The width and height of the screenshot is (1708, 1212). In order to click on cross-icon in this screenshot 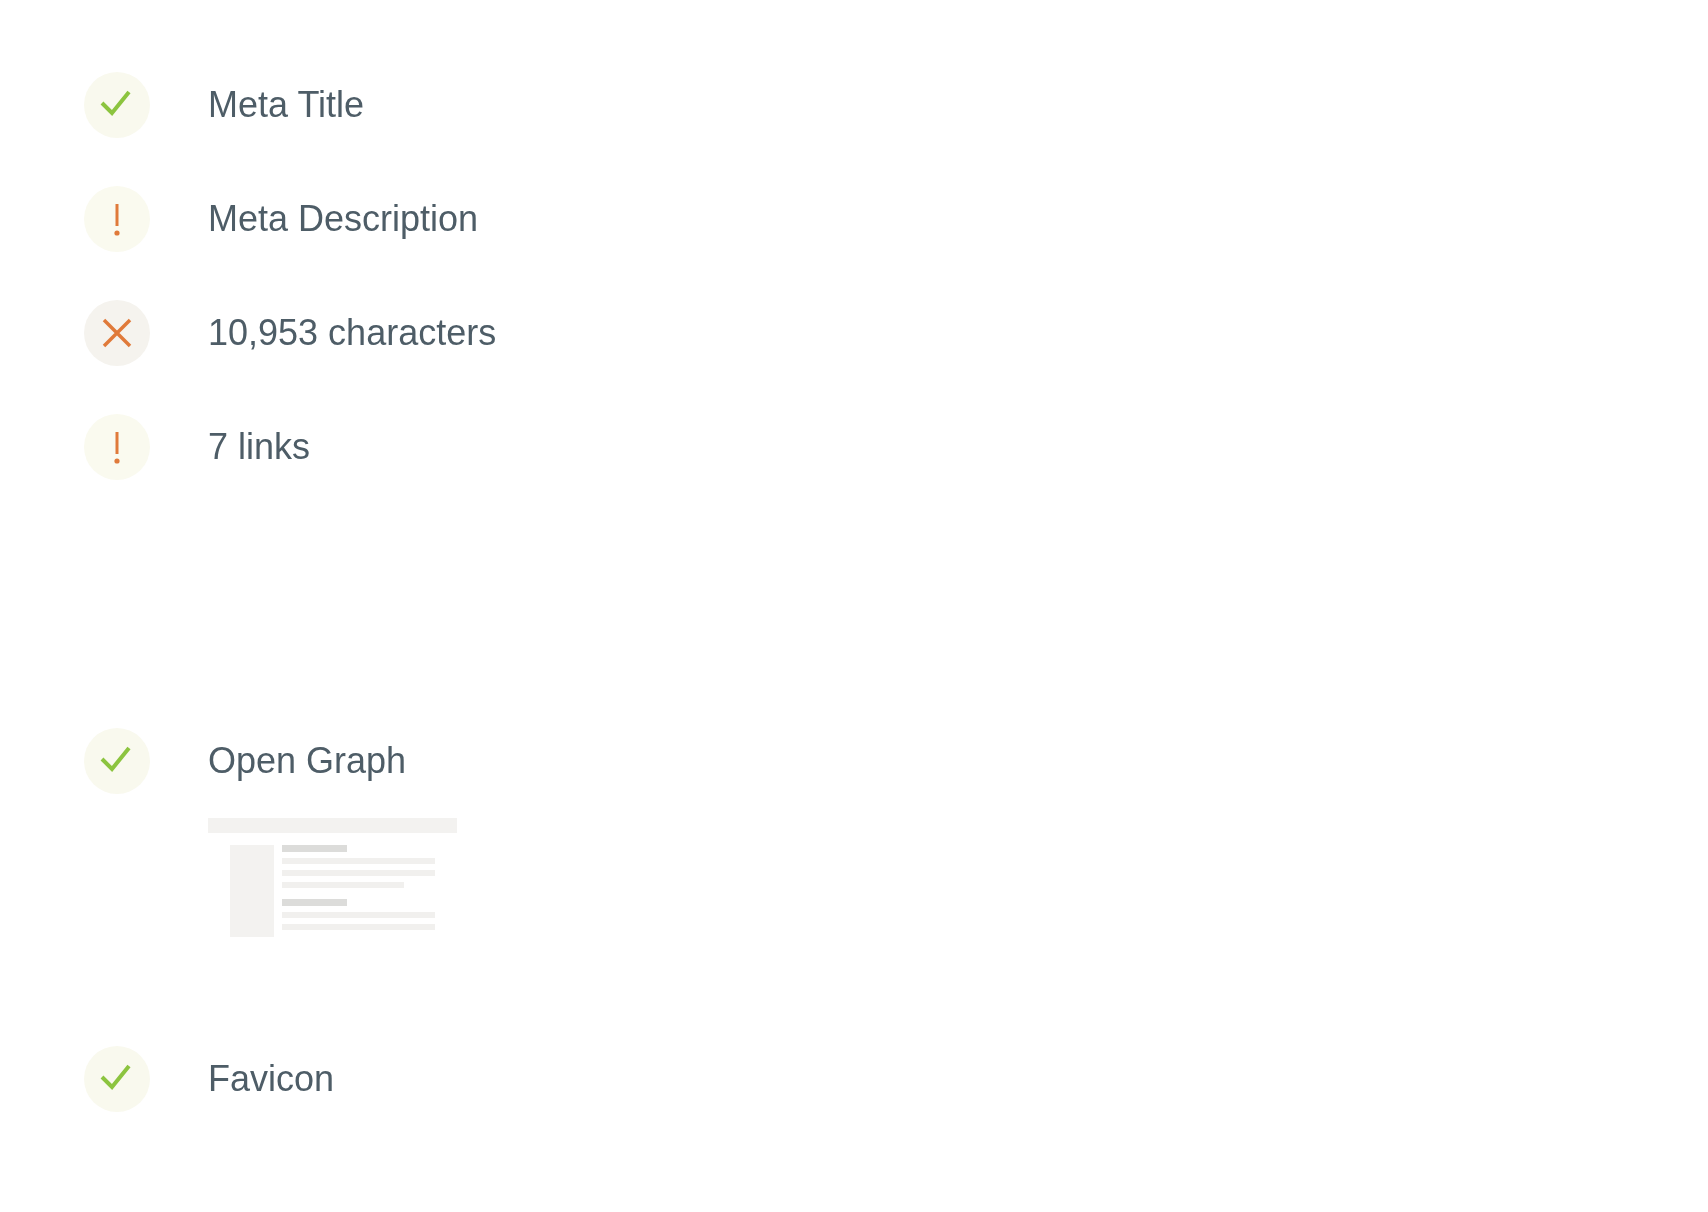, I will do `click(117, 333)`.